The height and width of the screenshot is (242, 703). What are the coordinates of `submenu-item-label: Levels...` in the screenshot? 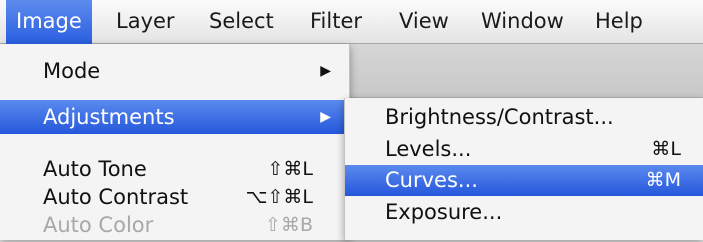 It's located at (428, 149).